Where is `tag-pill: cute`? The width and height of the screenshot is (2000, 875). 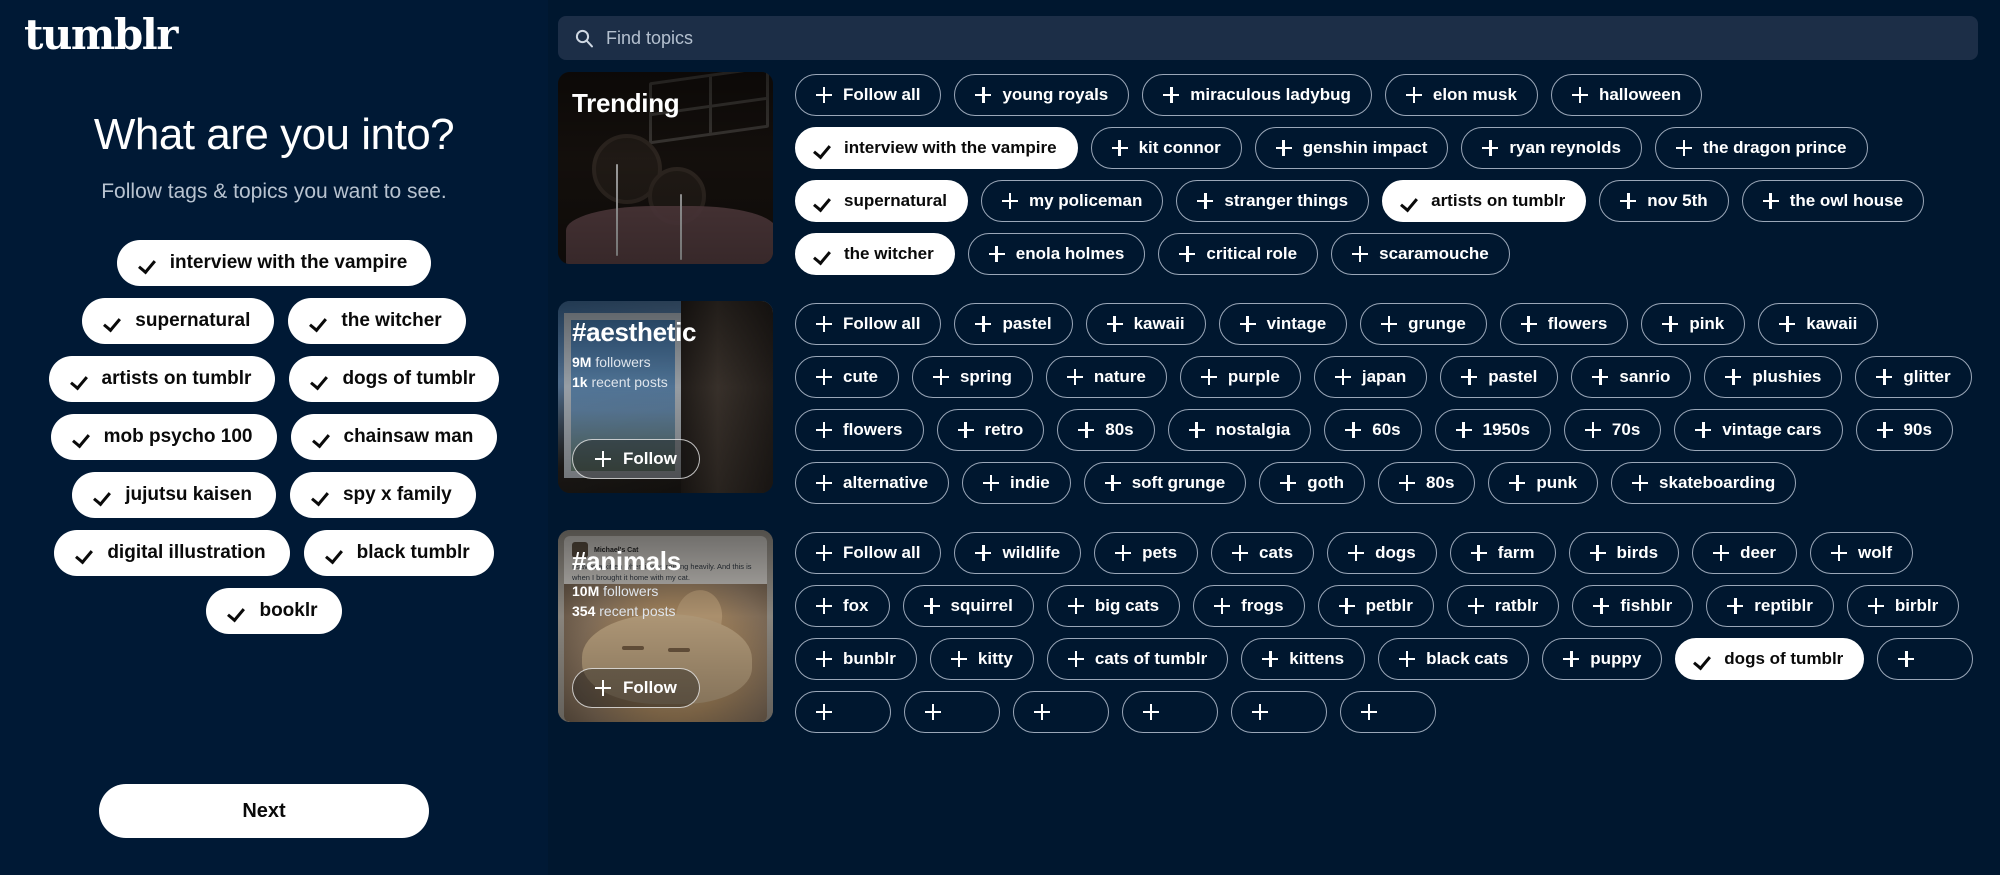 tag-pill: cute is located at coordinates (847, 377).